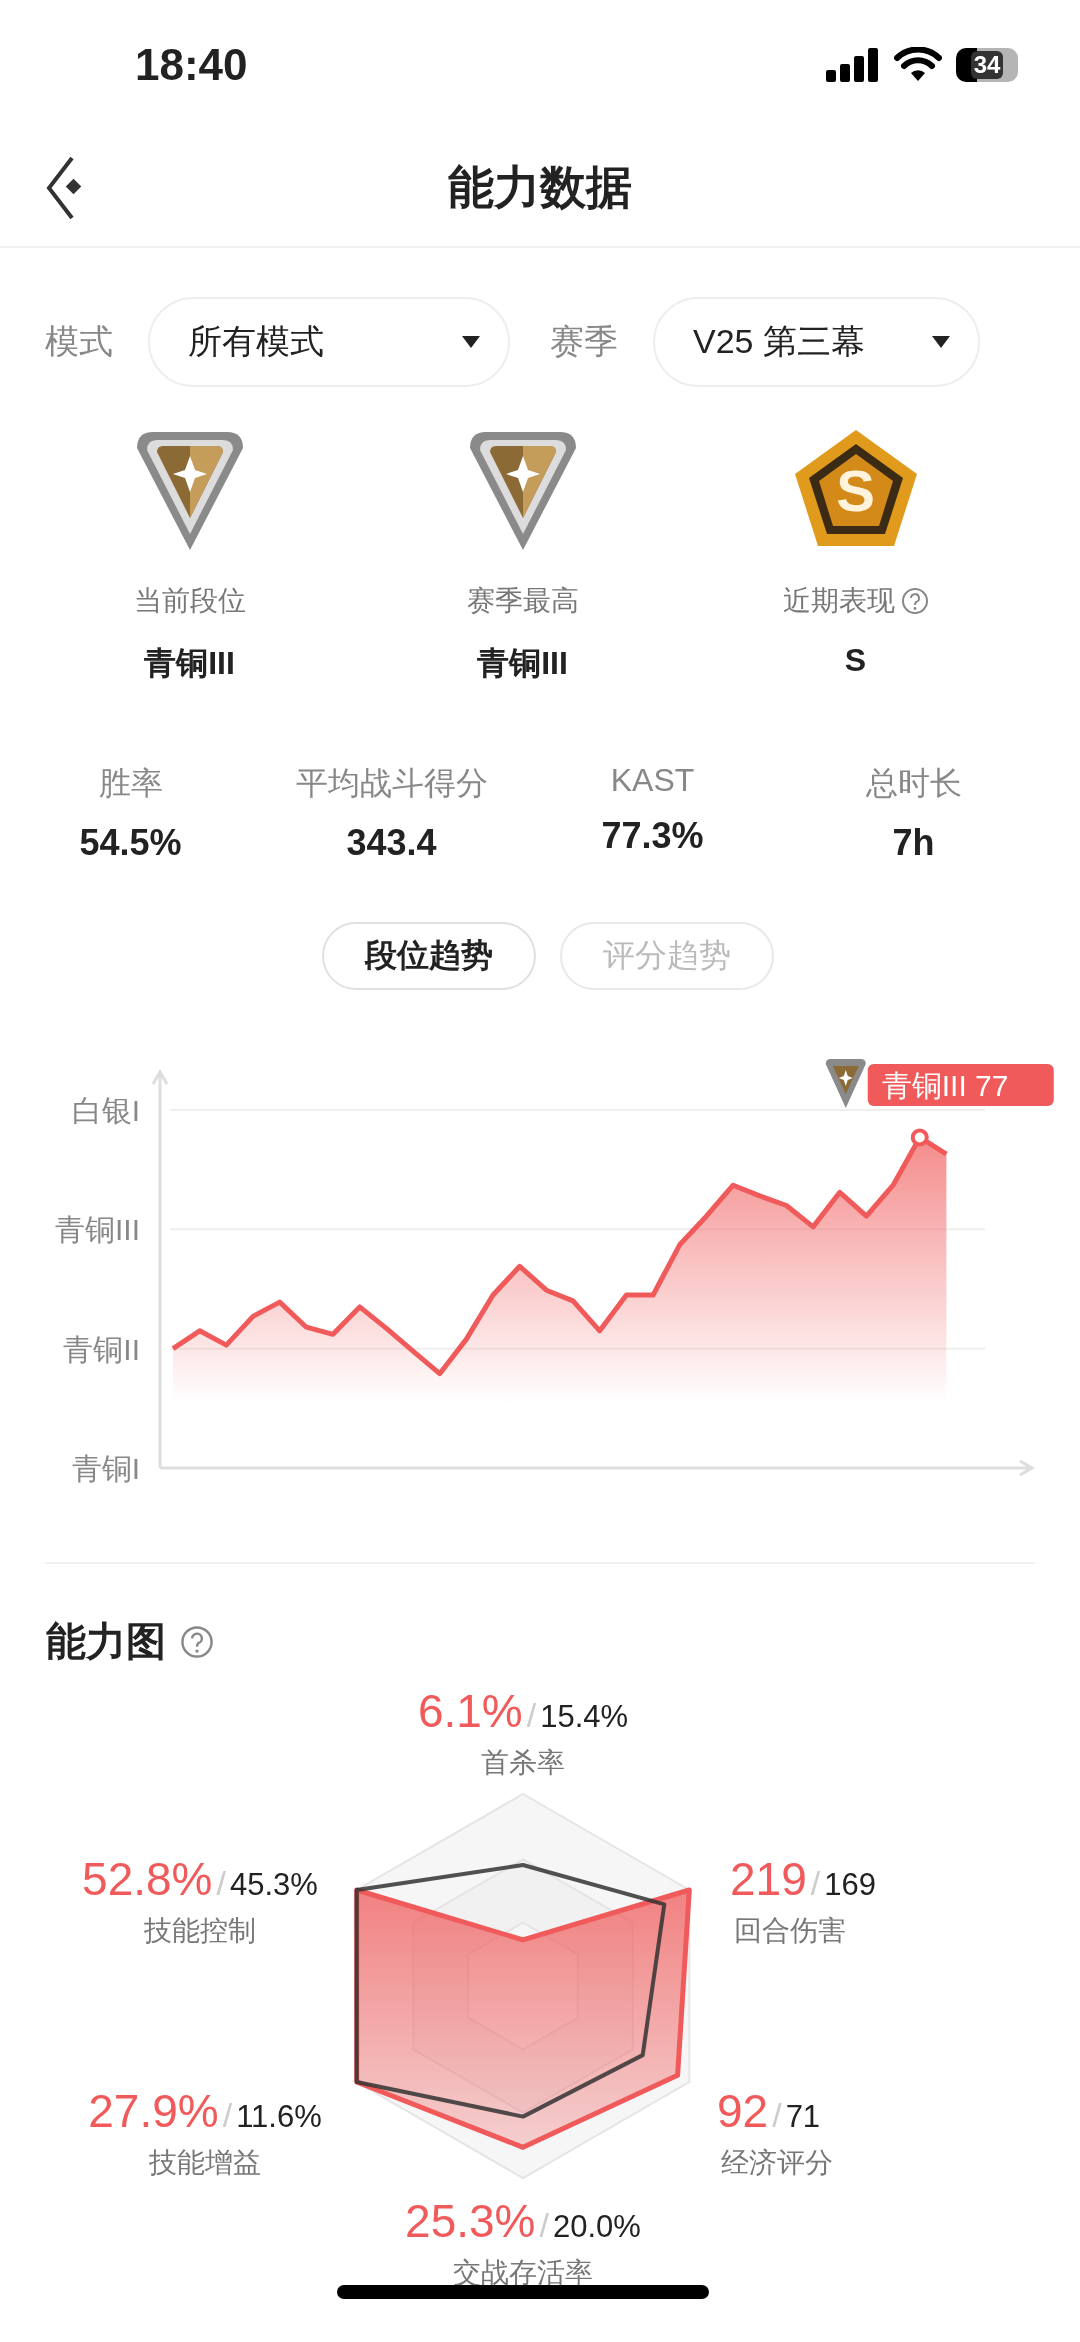 The image size is (1080, 2342). I want to click on rank-tooltip: 青铜III 77, so click(960, 1085).